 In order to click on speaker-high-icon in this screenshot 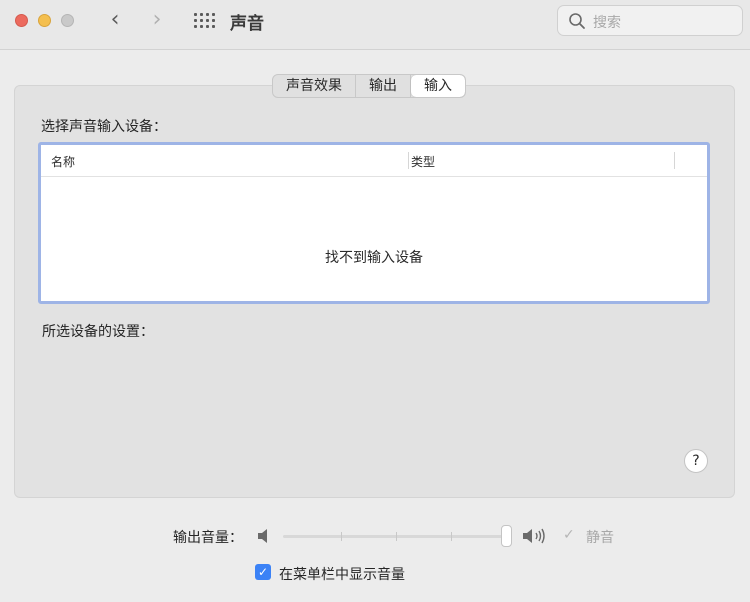, I will do `click(534, 536)`.